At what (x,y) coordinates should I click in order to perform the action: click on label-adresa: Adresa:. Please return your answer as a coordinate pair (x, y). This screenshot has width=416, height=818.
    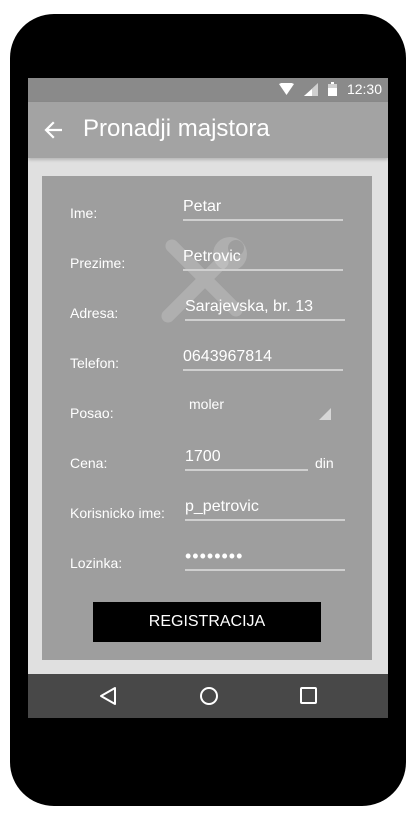
    Looking at the image, I should click on (94, 313).